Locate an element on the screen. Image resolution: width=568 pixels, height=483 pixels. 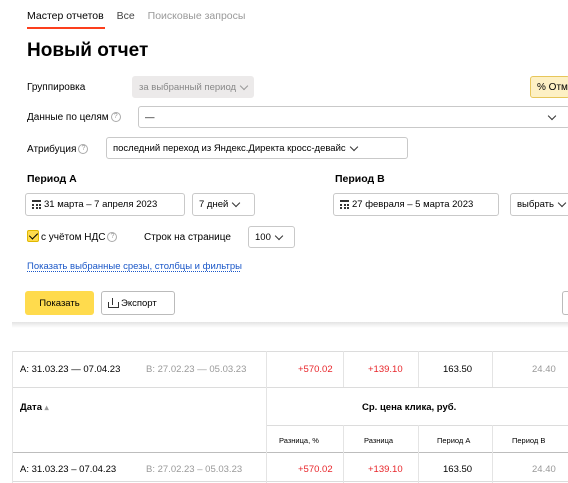
metric-column-header: Ср. цена клика, руб. is located at coordinates (409, 407).